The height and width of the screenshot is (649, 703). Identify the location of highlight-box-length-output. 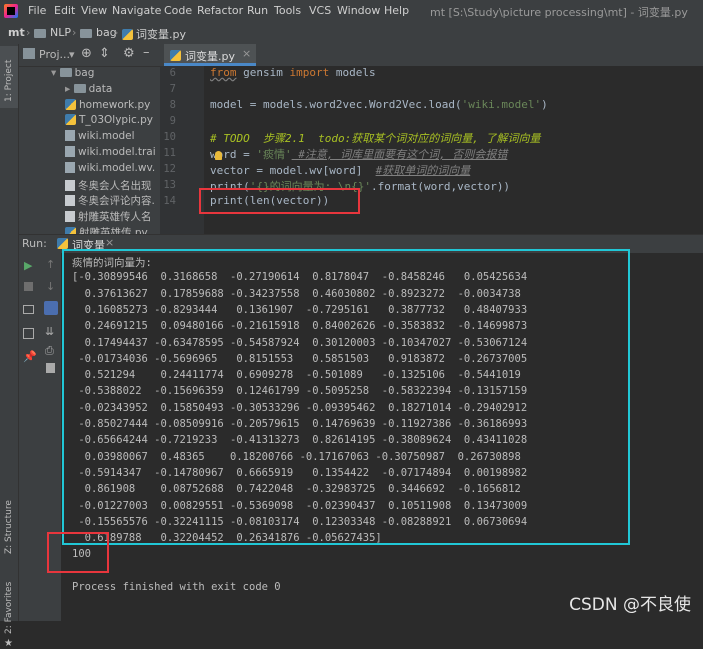
(78, 552).